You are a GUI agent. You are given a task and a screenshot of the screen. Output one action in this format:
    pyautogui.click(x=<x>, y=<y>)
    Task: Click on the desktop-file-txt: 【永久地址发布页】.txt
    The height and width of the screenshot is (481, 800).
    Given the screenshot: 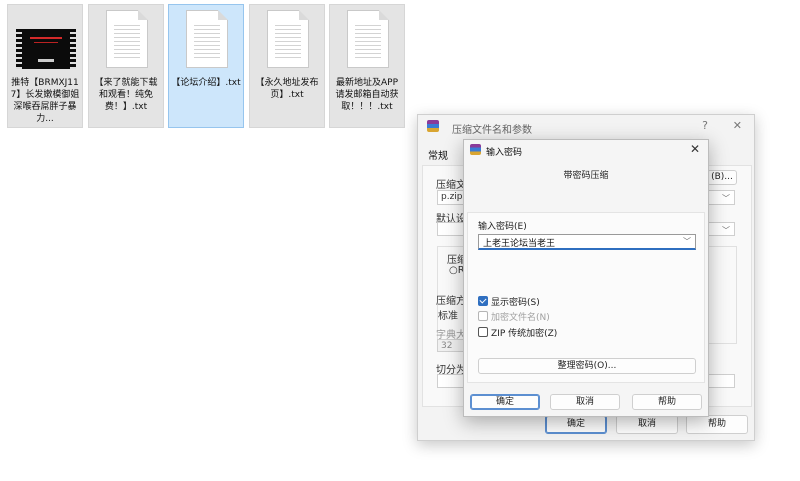 What is the action you would take?
    pyautogui.click(x=287, y=66)
    